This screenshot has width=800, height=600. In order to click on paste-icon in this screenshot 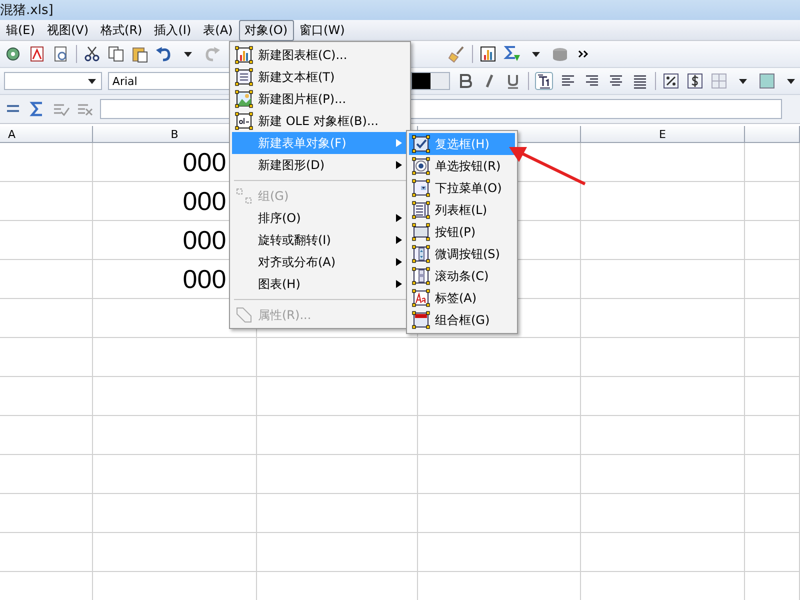, I will do `click(140, 54)`.